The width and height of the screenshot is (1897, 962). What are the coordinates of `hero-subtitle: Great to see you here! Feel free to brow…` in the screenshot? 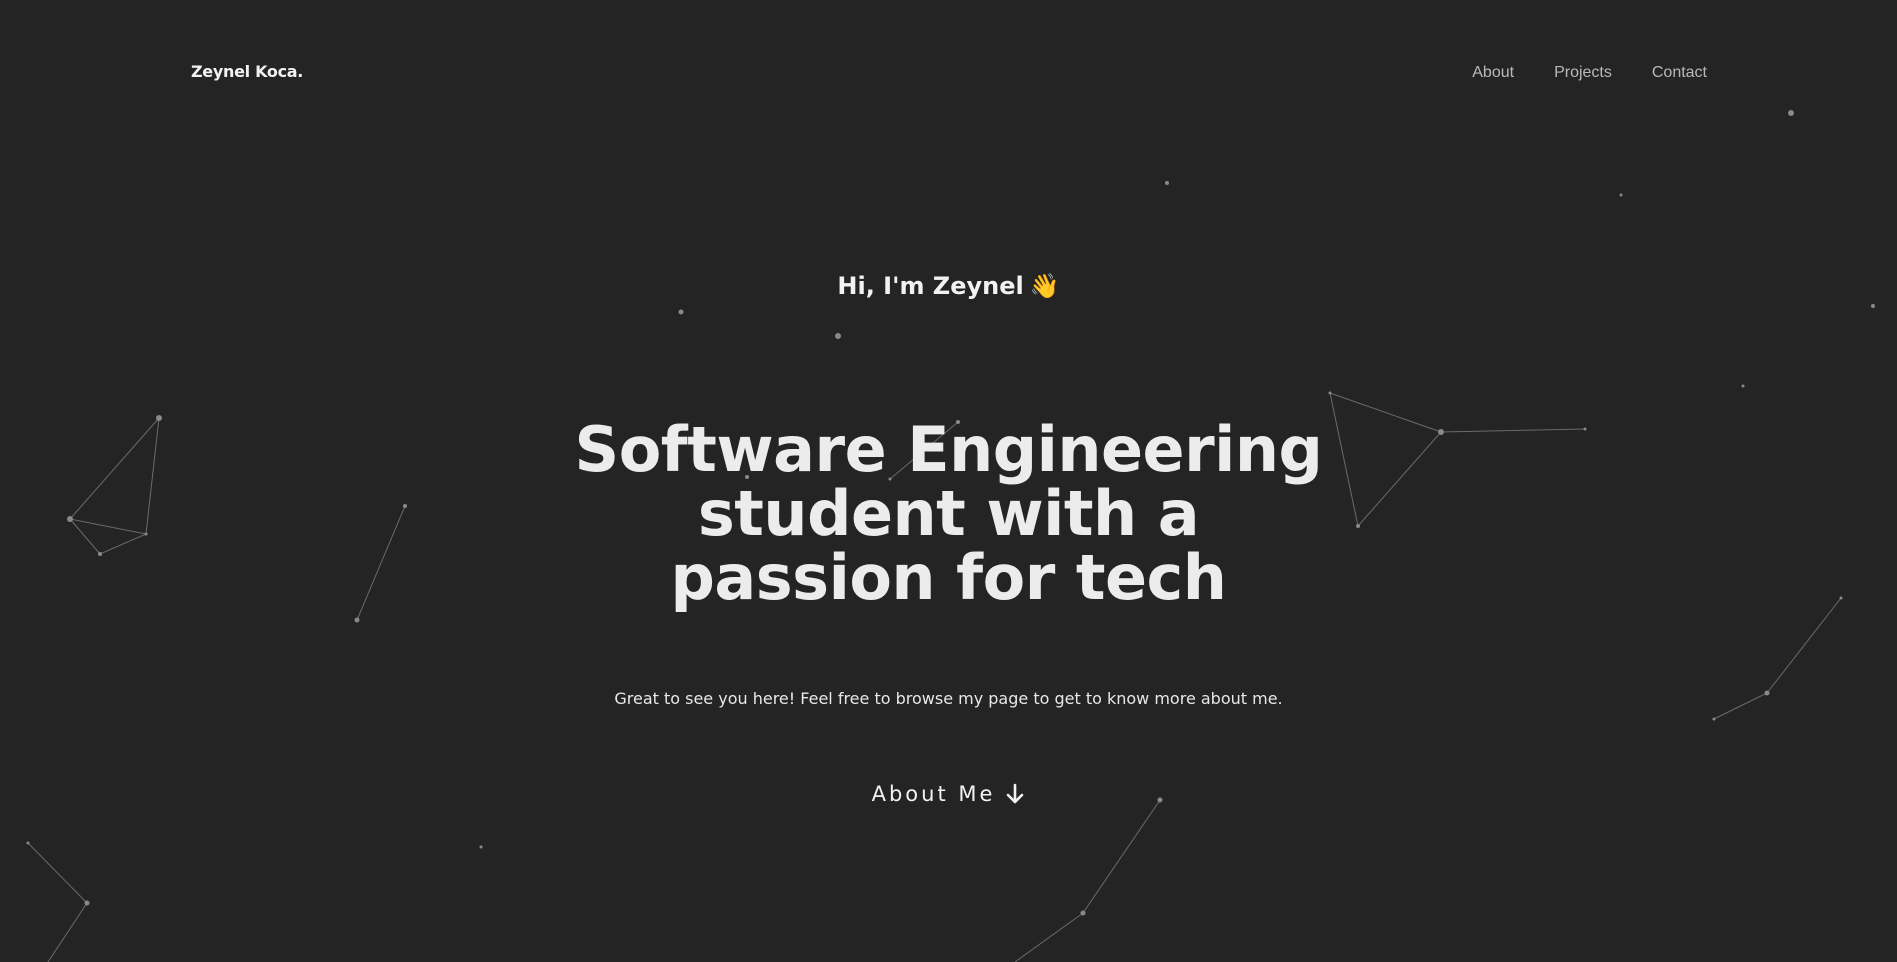 It's located at (948, 698).